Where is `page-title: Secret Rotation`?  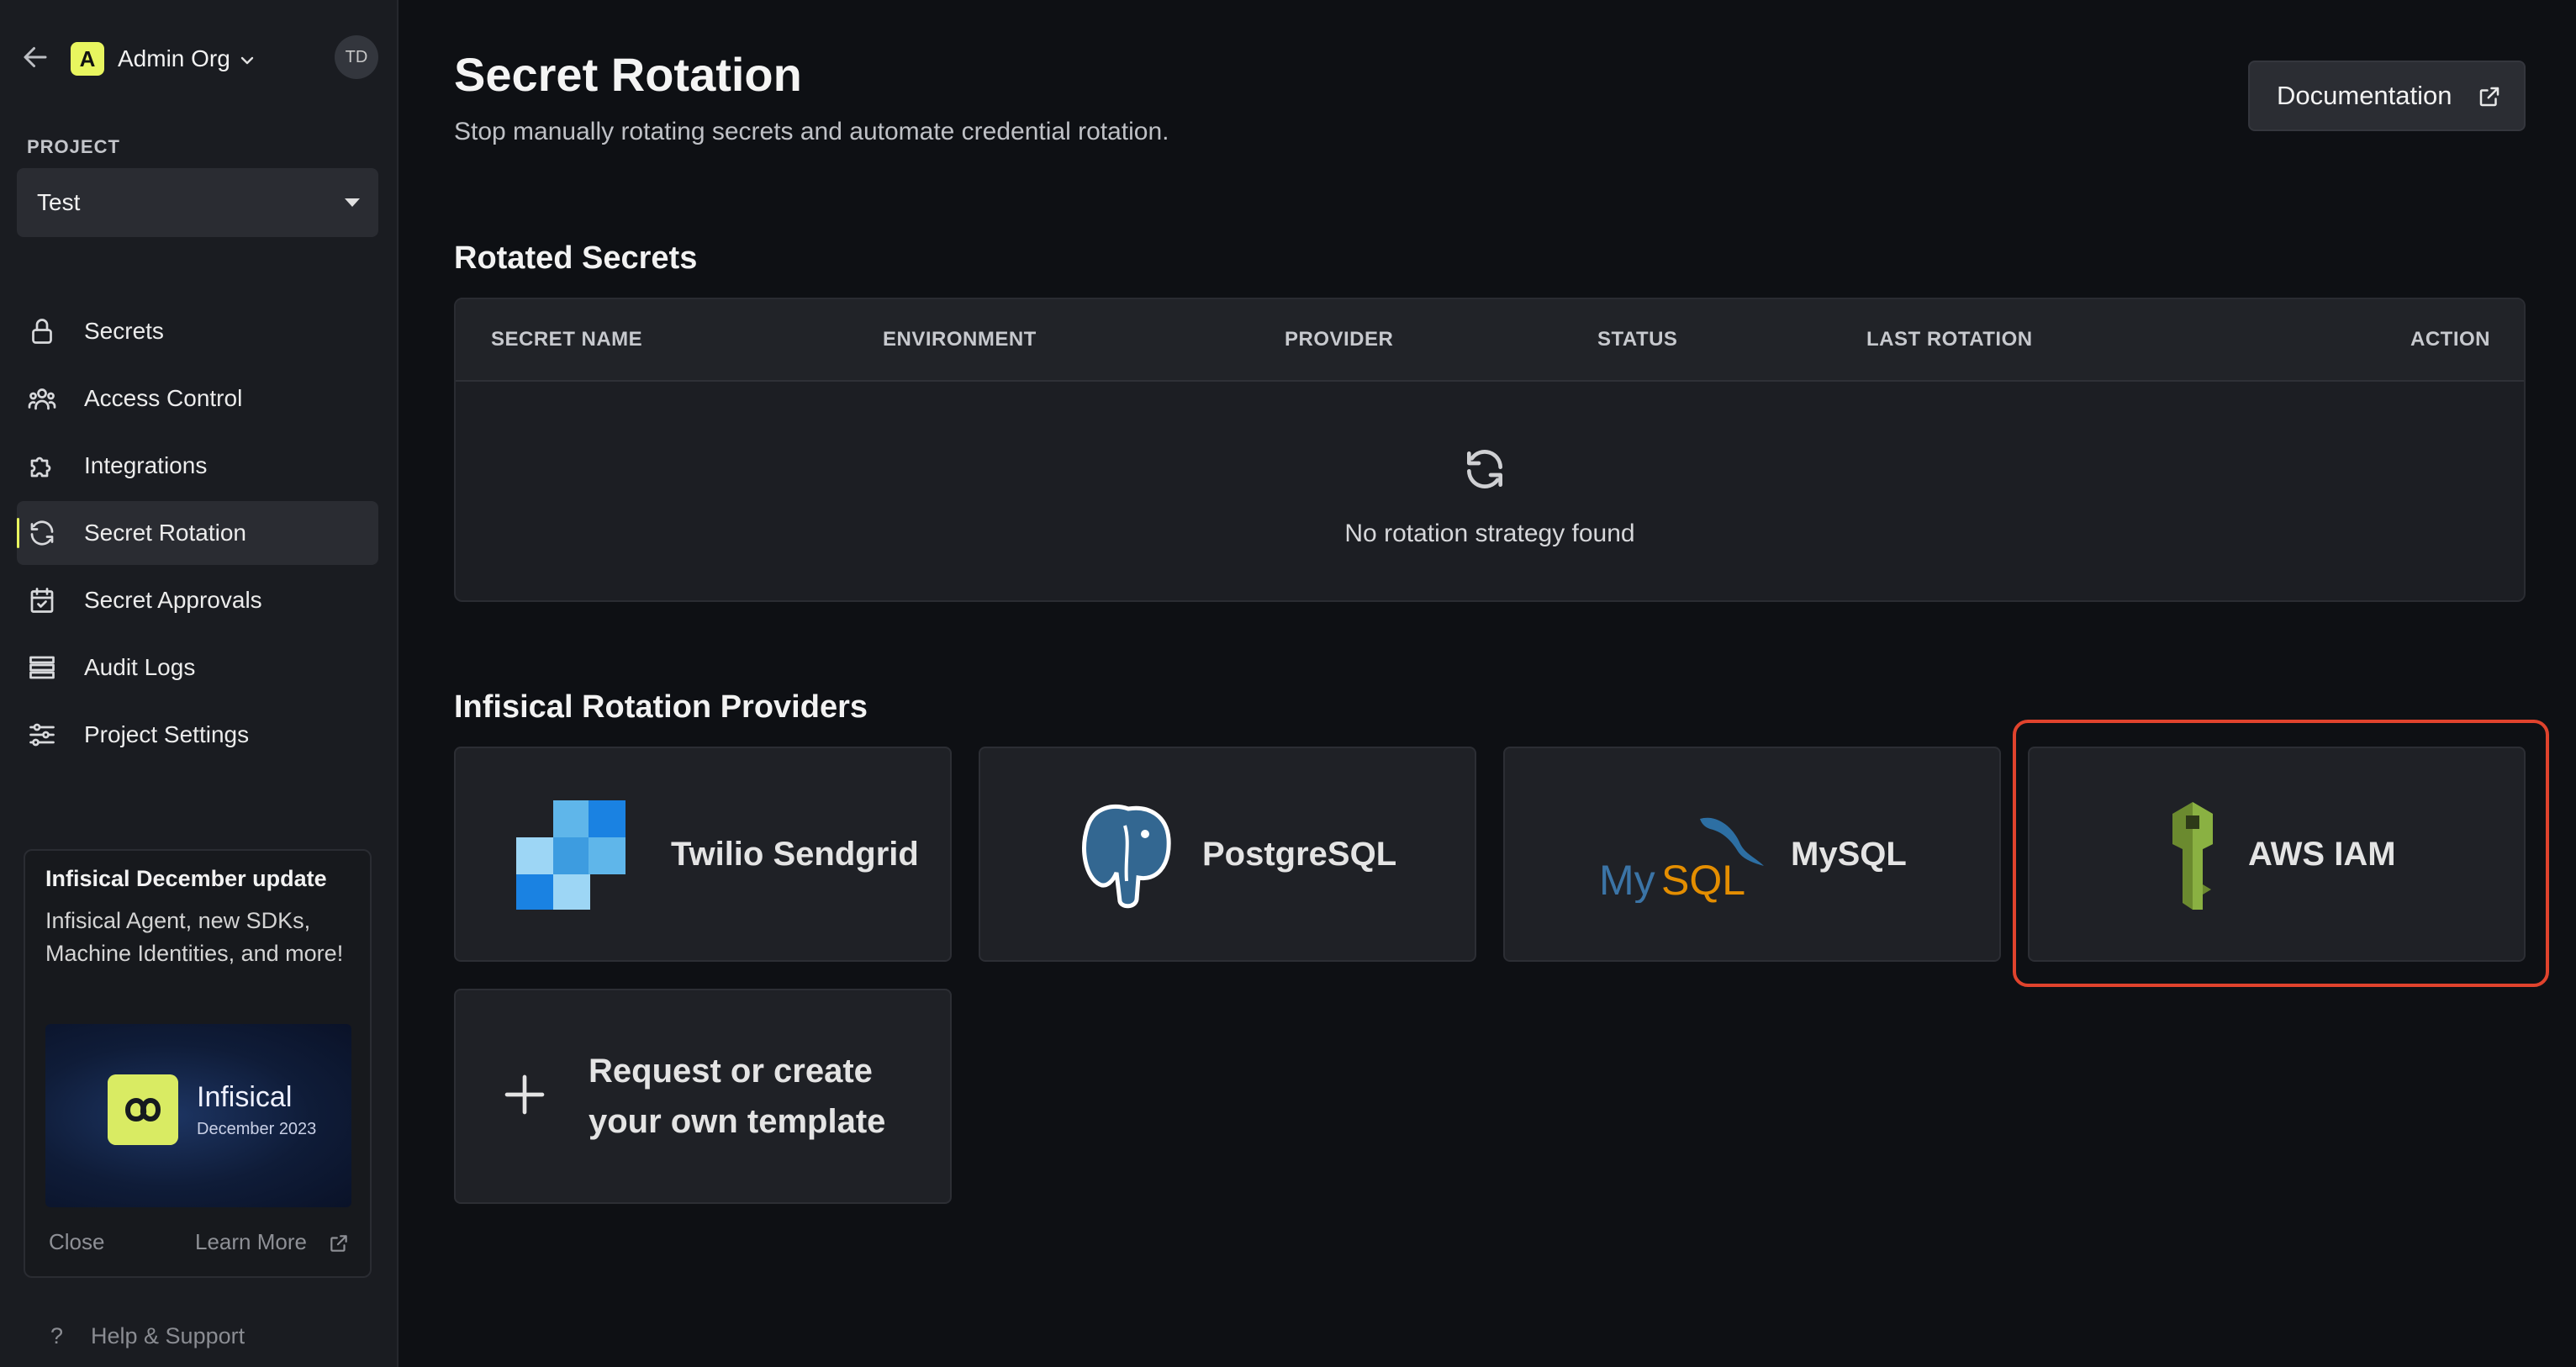 page-title: Secret Rotation is located at coordinates (628, 75).